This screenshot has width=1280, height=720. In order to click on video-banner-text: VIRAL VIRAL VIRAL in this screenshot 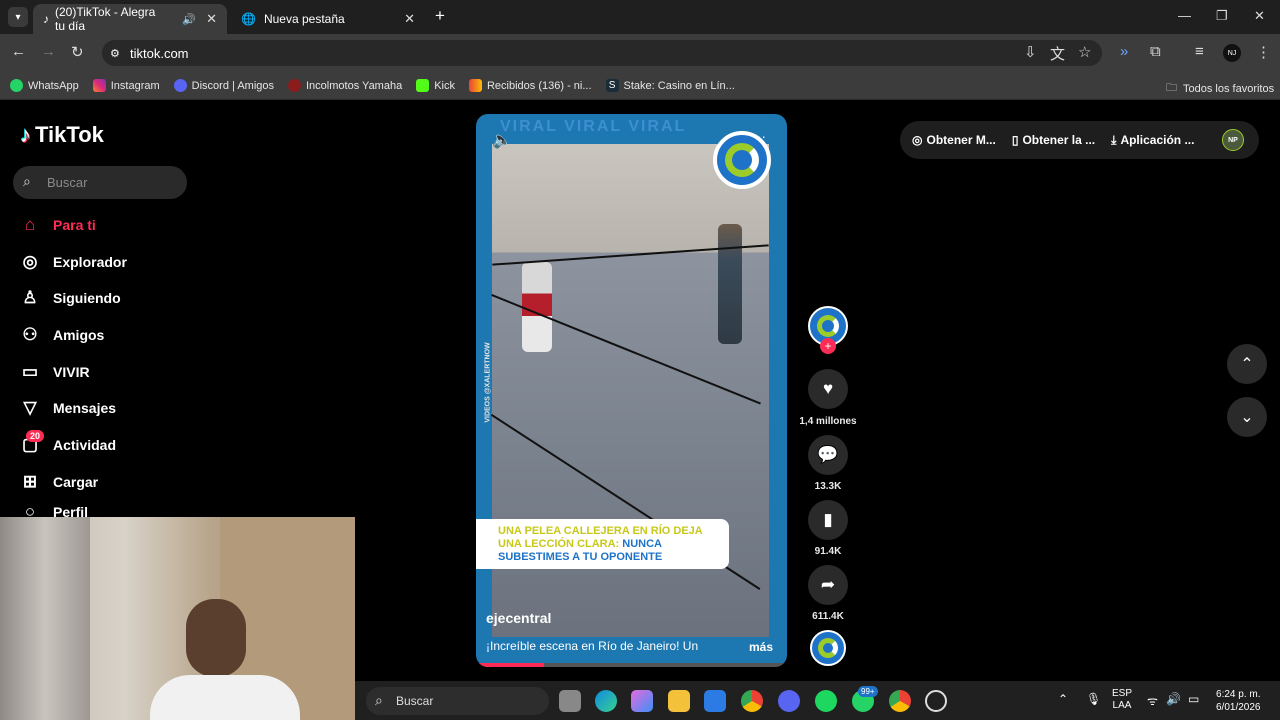, I will do `click(593, 126)`.